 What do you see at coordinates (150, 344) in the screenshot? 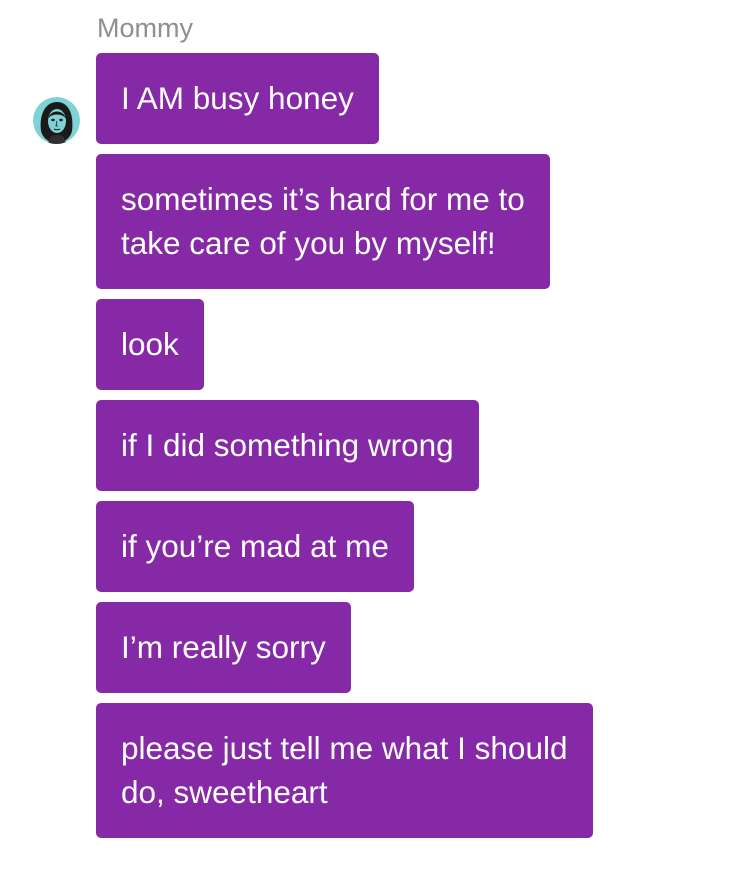
I see `message-bubble: look` at bounding box center [150, 344].